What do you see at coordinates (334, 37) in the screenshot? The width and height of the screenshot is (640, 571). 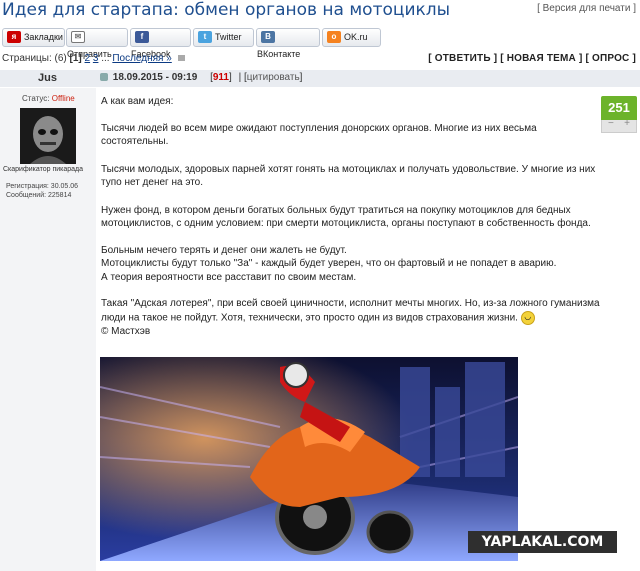 I see `odnoklassniki-icon: о` at bounding box center [334, 37].